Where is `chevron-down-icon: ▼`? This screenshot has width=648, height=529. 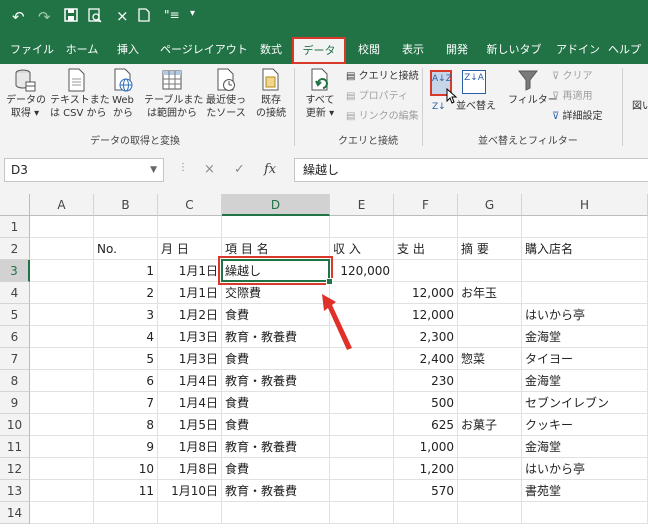
chevron-down-icon: ▼ is located at coordinates (153, 170).